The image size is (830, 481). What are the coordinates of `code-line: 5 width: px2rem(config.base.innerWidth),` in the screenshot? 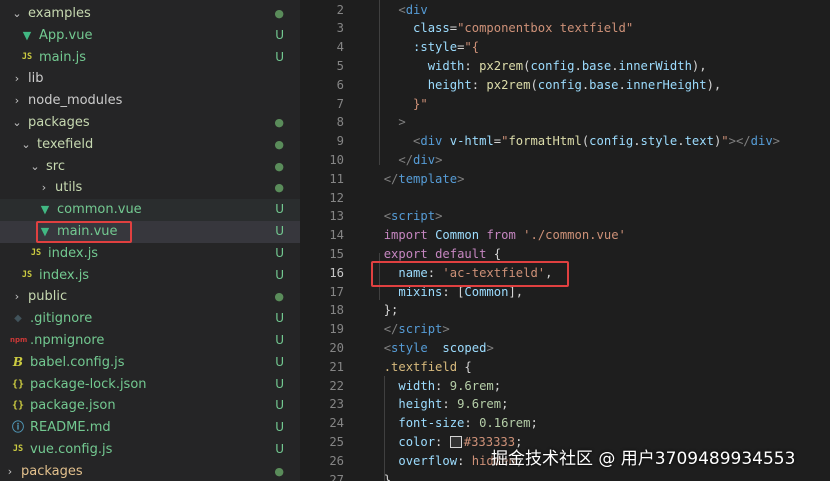 It's located at (565, 66).